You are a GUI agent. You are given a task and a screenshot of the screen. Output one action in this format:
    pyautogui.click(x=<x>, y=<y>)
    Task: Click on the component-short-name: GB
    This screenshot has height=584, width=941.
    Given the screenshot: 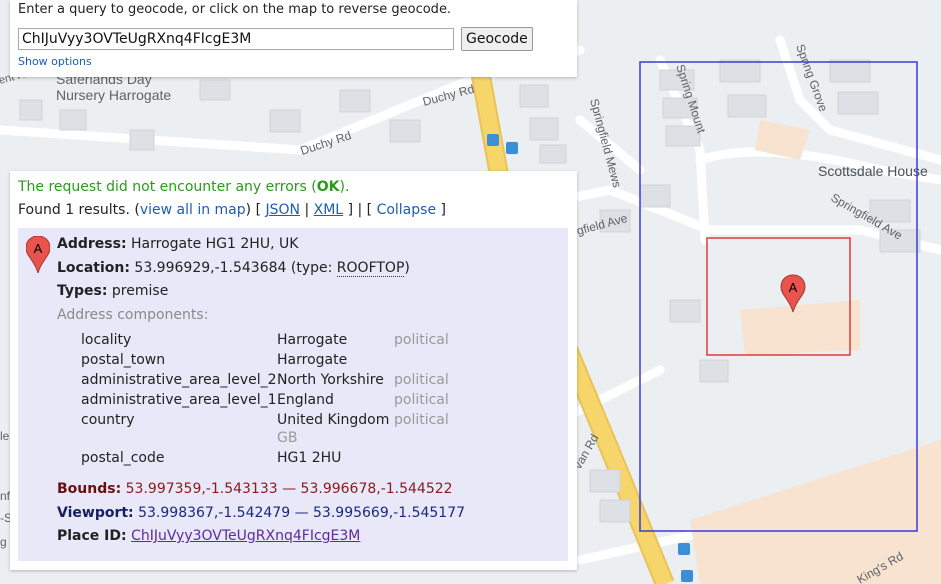 What is the action you would take?
    pyautogui.click(x=287, y=438)
    